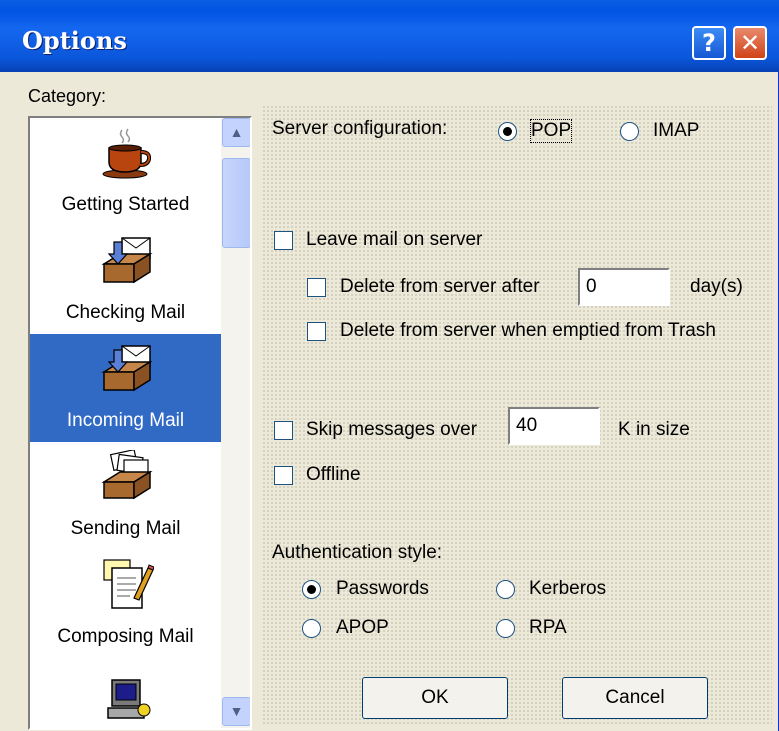 This screenshot has height=731, width=779. I want to click on scroll-up-button: ▲, so click(236, 132).